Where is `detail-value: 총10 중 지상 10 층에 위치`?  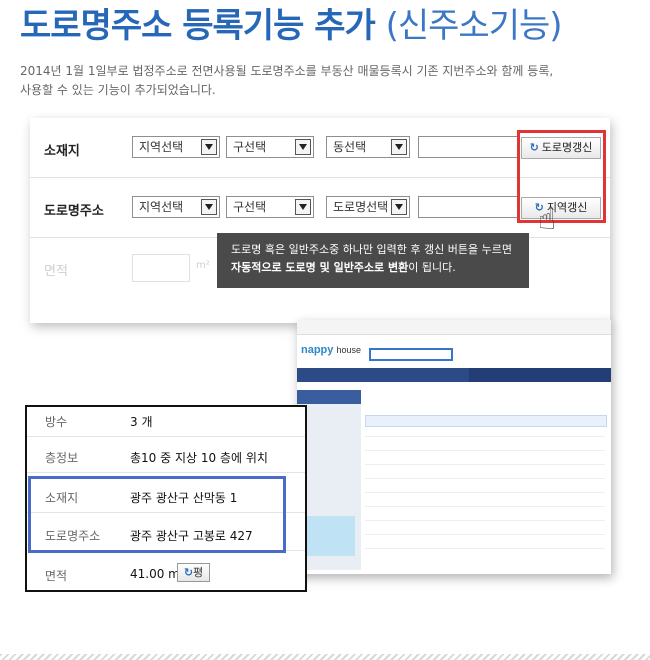 detail-value: 총10 중 지상 10 층에 위치 is located at coordinates (199, 458).